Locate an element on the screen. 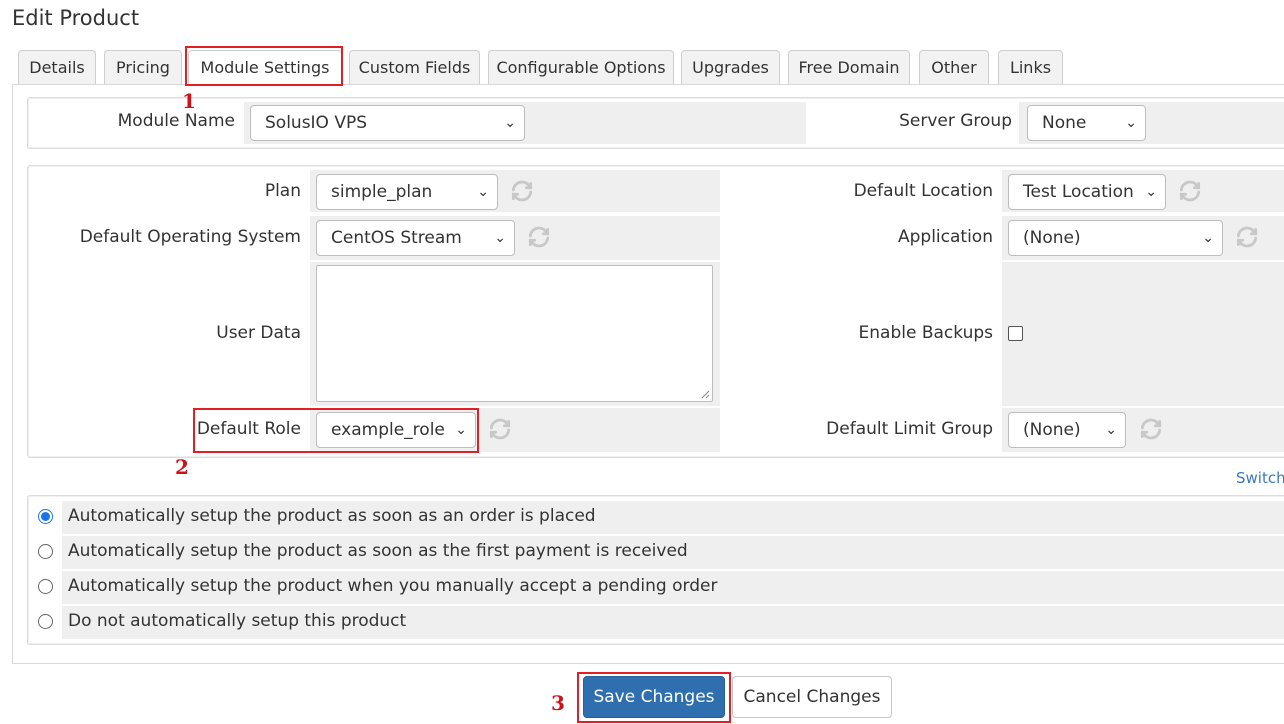  tab-pricing: Pricing is located at coordinates (143, 67).